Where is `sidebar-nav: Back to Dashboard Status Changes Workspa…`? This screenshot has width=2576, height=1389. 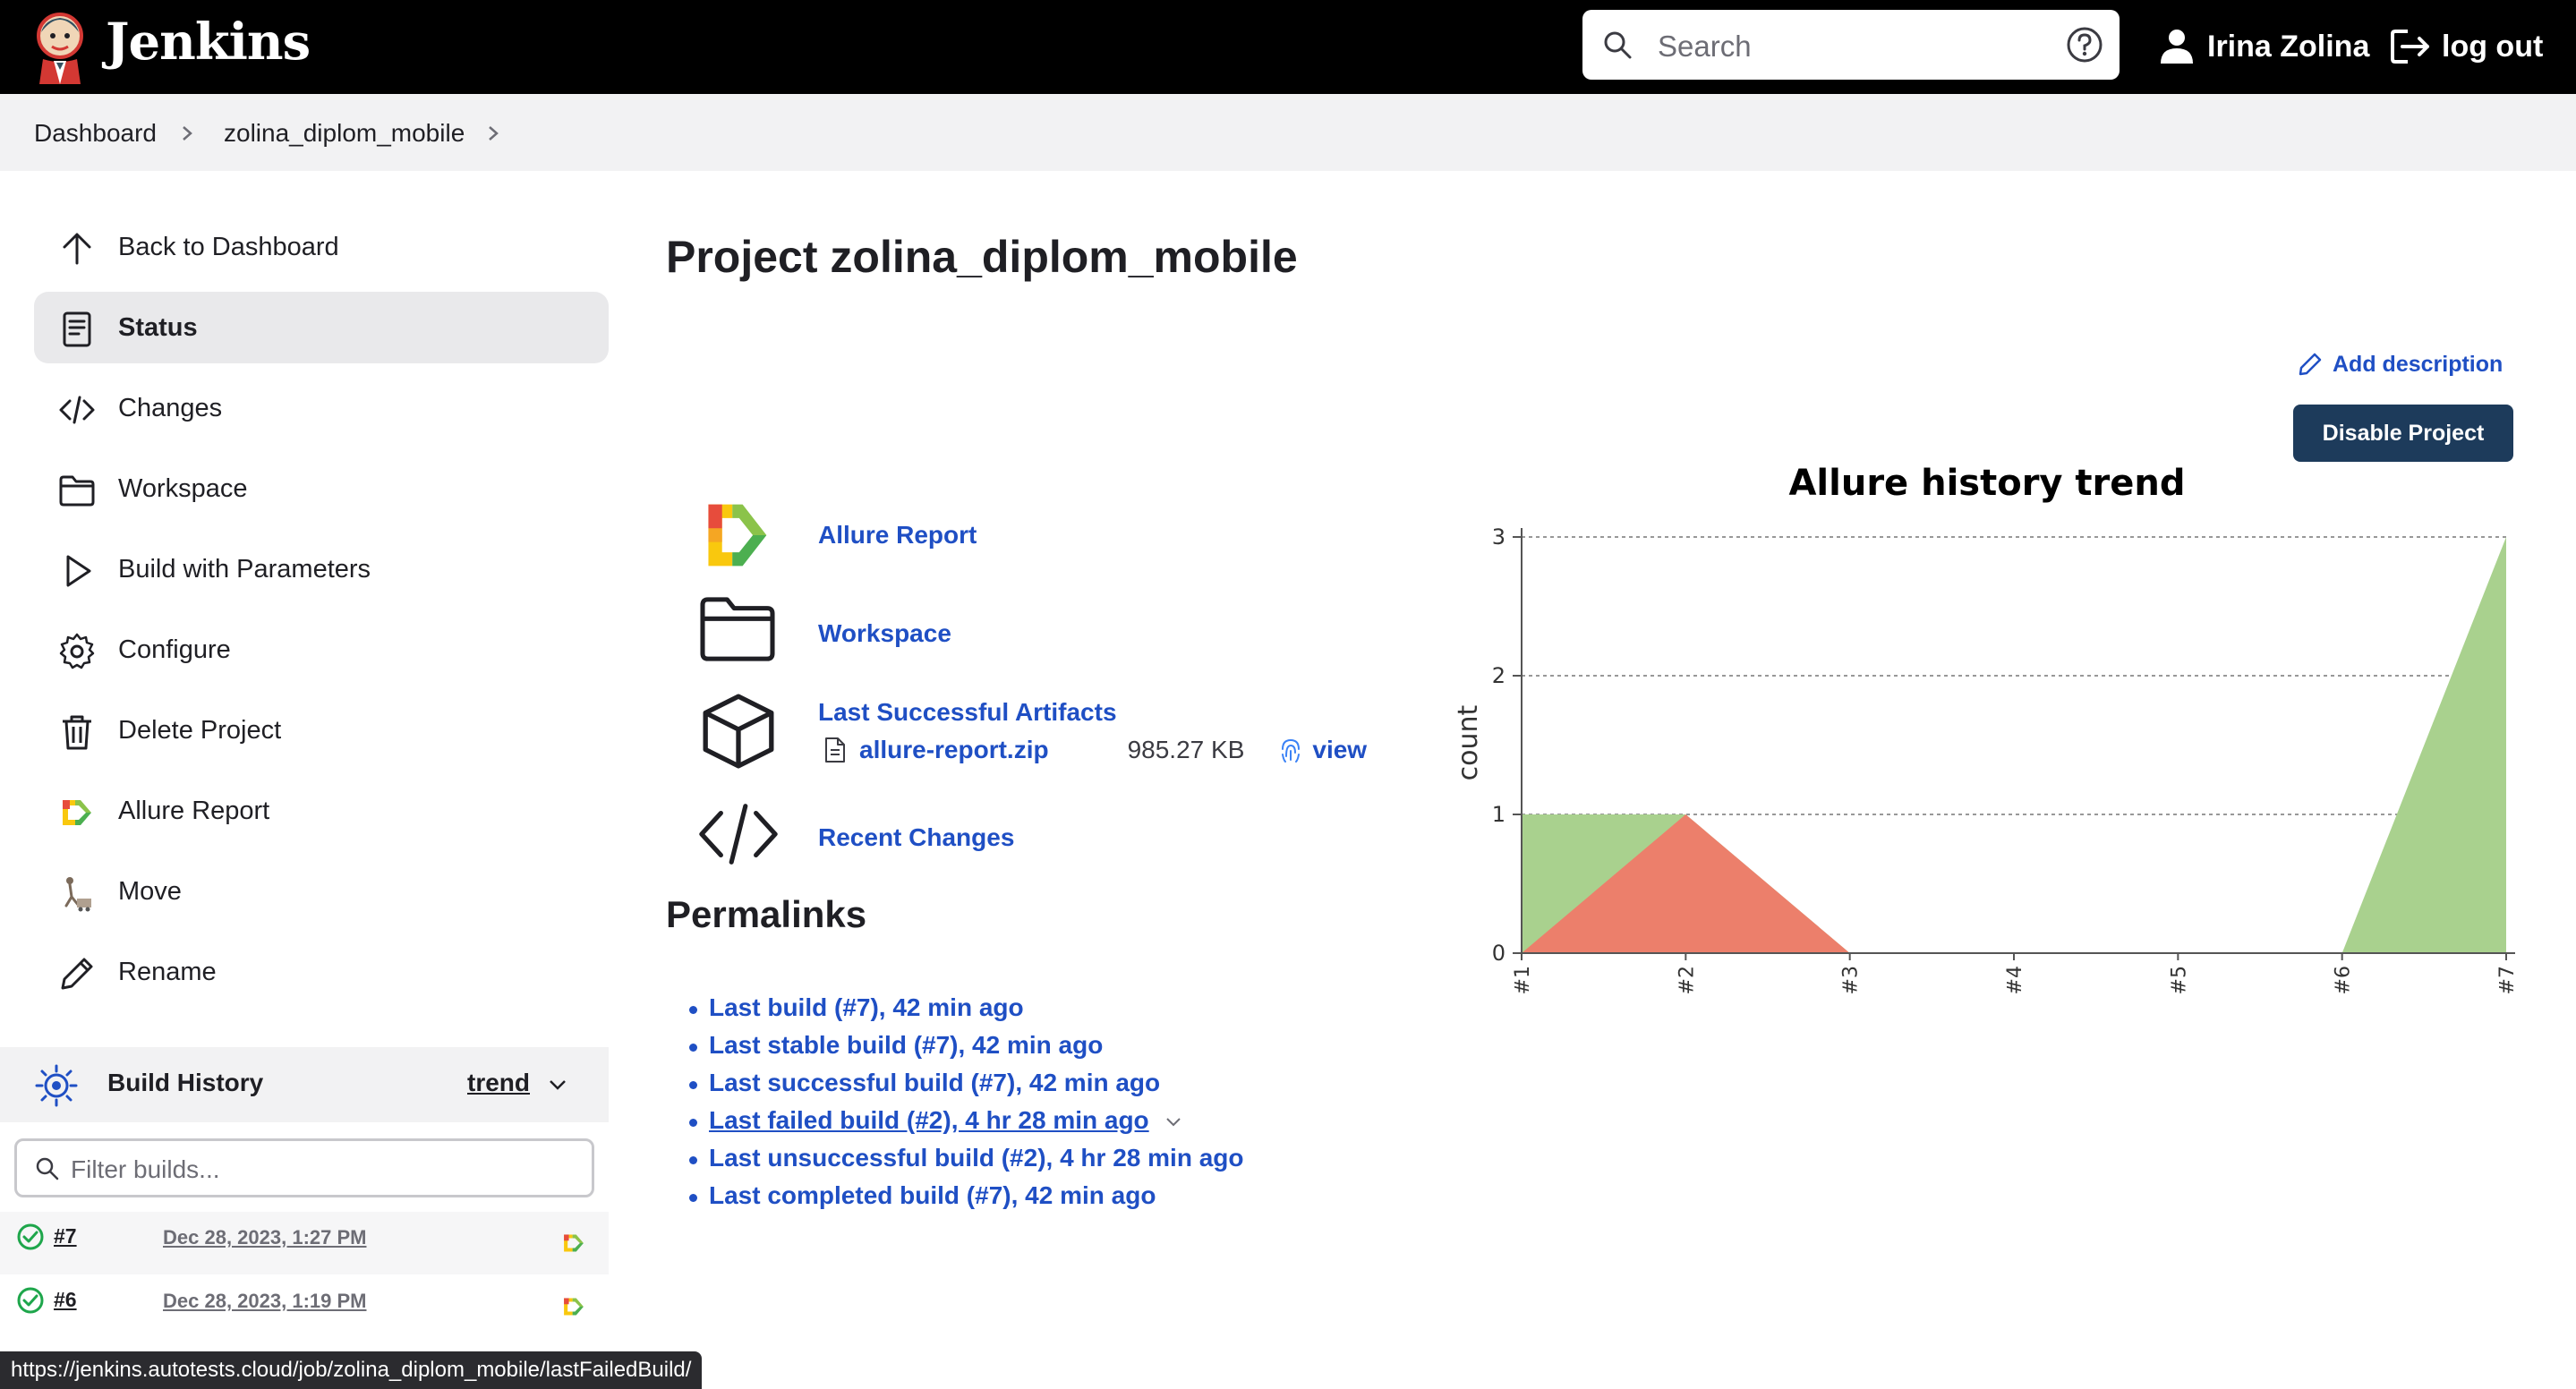
sidebar-nav: Back to Dashboard Status Changes Workspa… is located at coordinates (321, 614).